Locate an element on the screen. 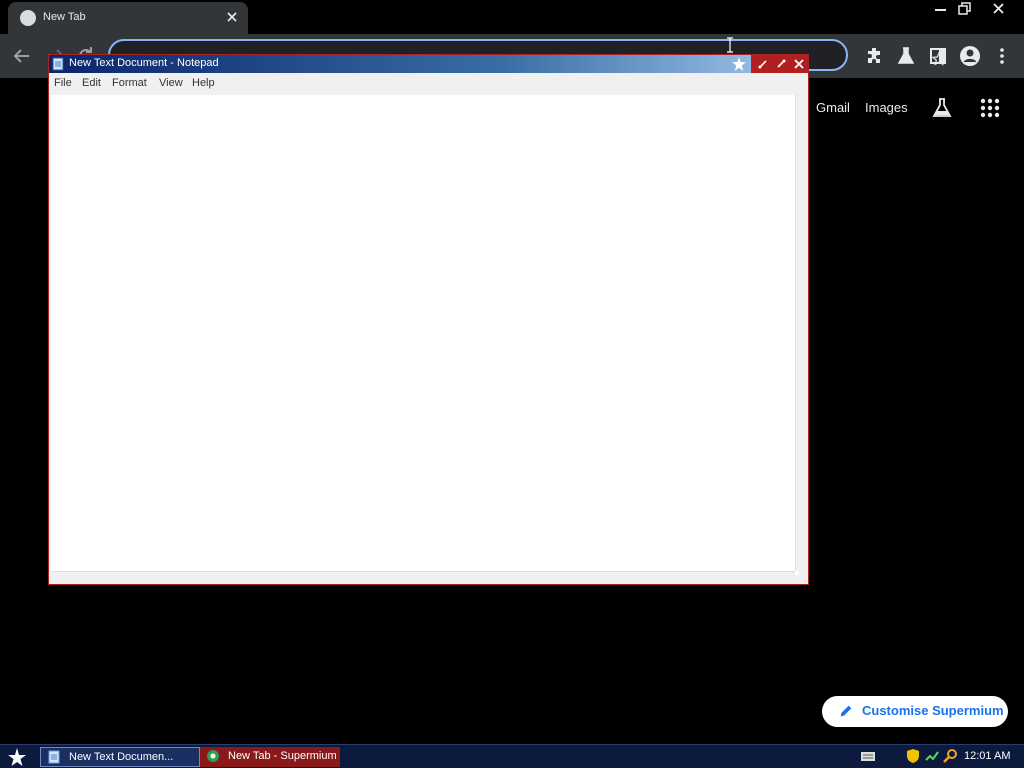 The width and height of the screenshot is (1024, 768). shield-icon is located at coordinates (913, 756).